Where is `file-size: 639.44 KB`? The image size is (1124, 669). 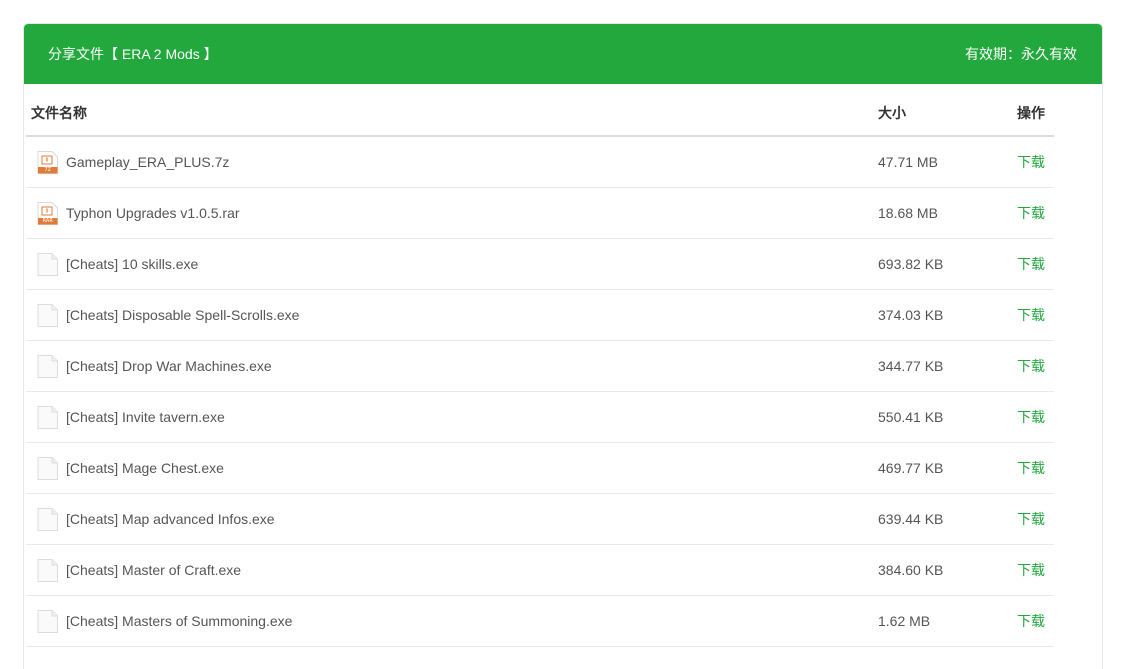 file-size: 639.44 KB is located at coordinates (911, 519).